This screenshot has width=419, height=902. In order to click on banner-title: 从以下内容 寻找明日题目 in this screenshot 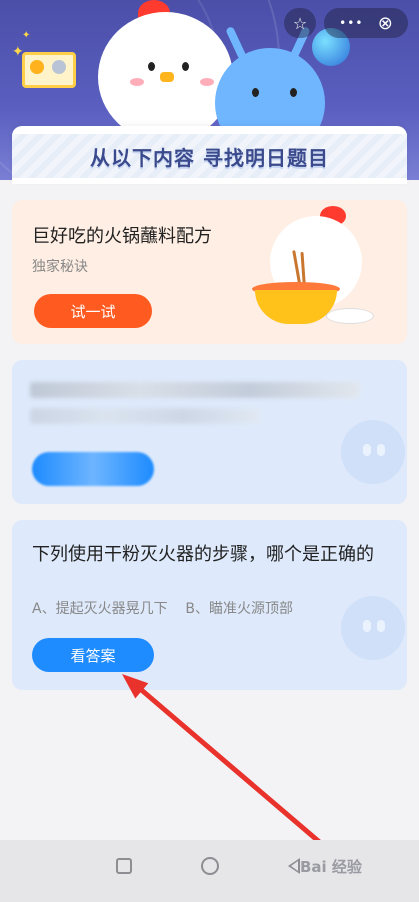, I will do `click(209, 158)`.